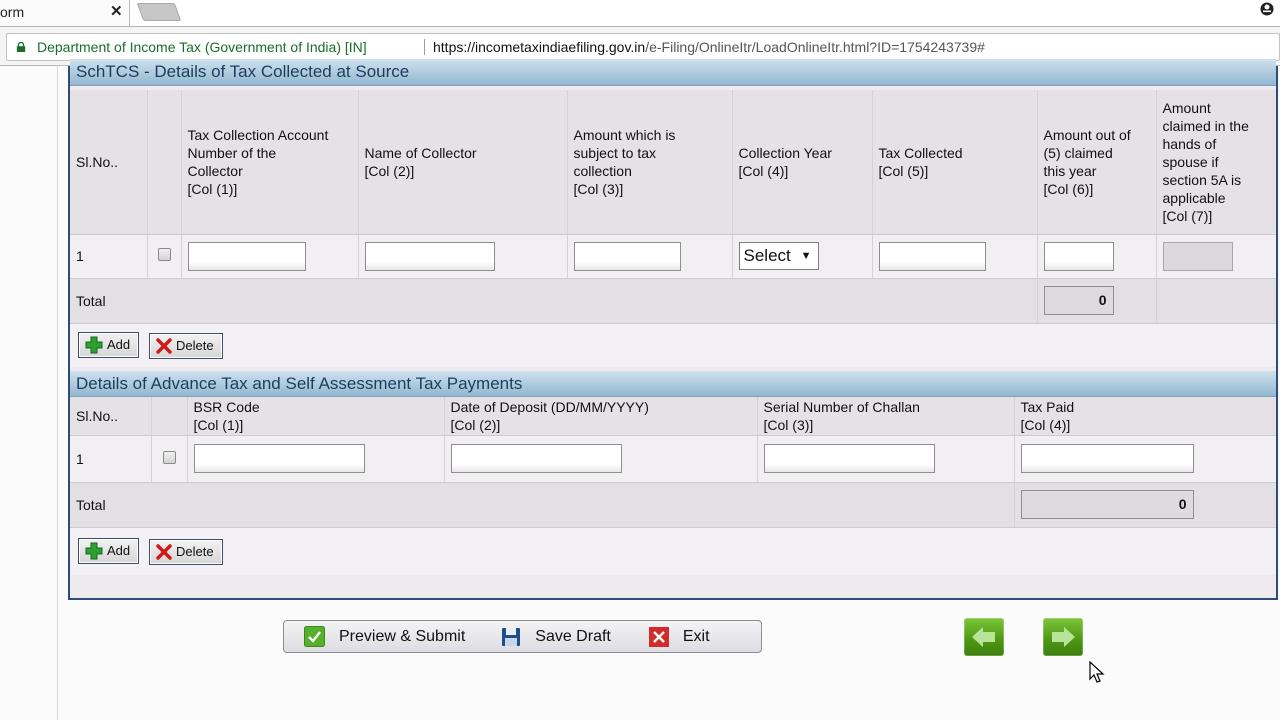  What do you see at coordinates (1145, 416) in the screenshot?
I see `col-header-tax-paid: Tax Paid [Col (4)]` at bounding box center [1145, 416].